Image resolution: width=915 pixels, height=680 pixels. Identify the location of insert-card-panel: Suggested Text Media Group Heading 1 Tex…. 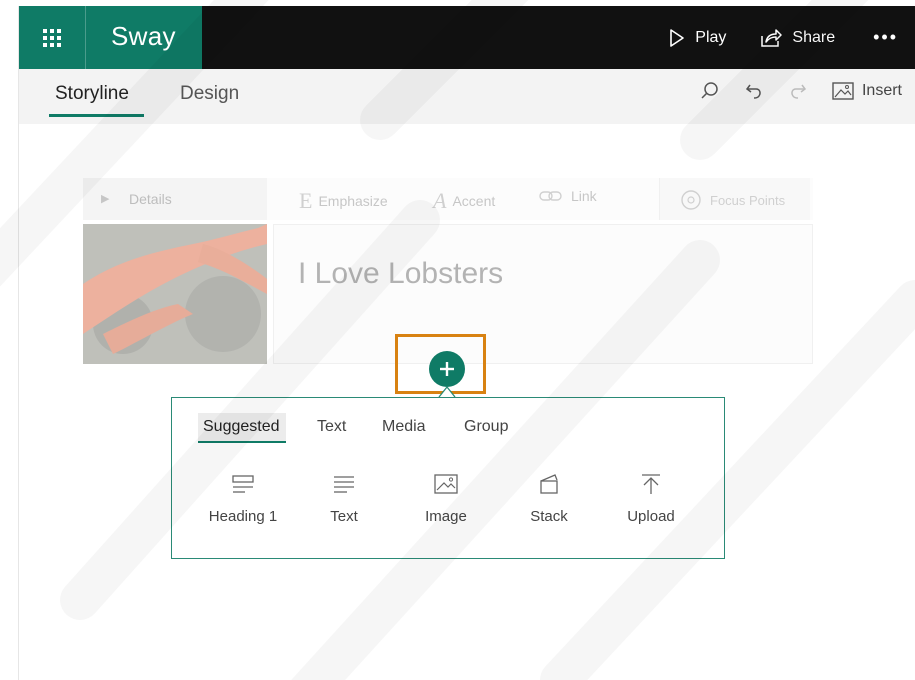
(448, 478).